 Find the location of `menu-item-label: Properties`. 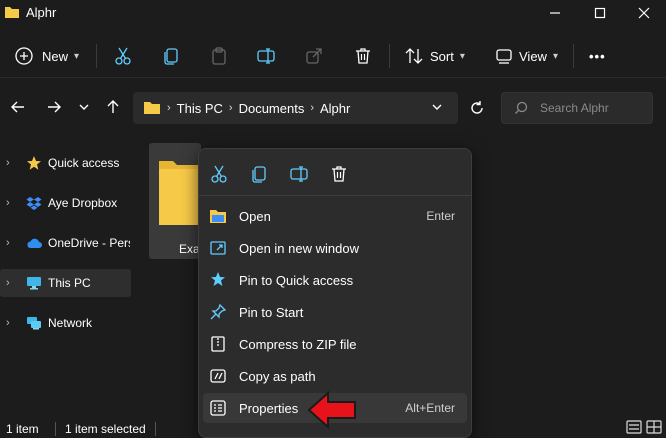

menu-item-label: Properties is located at coordinates (269, 408).